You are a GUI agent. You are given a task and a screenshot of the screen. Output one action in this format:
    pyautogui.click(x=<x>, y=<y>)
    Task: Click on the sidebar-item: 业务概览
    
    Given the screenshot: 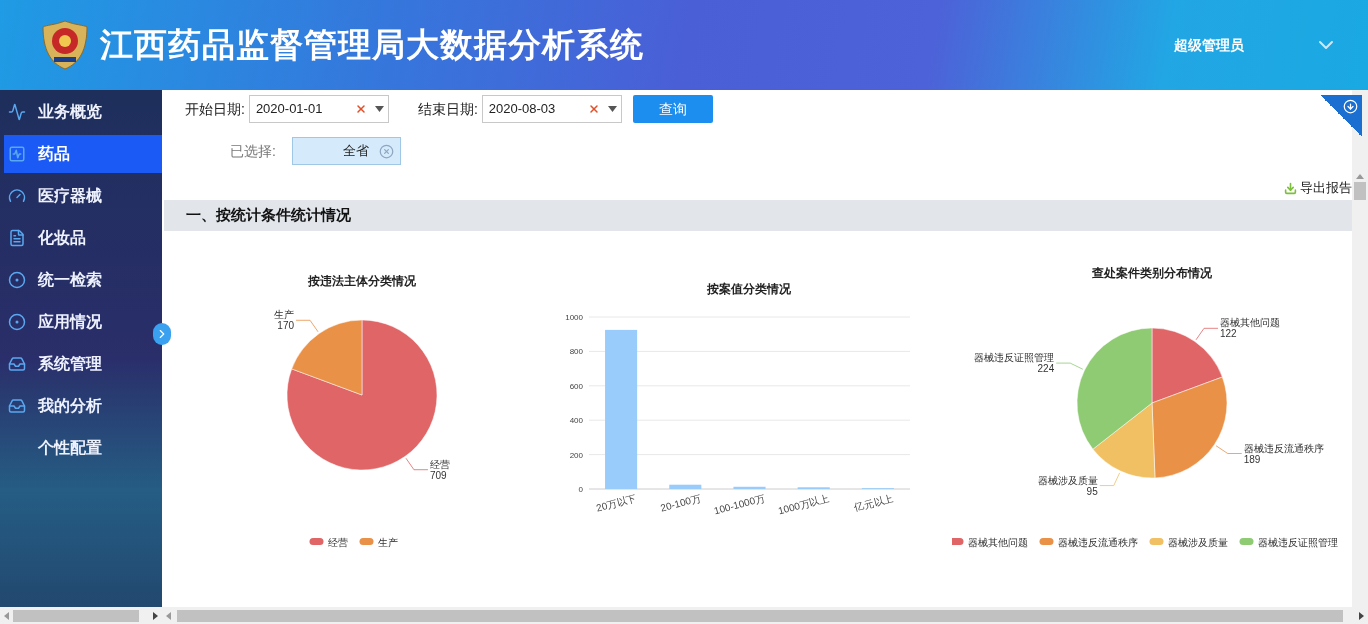 What is the action you would take?
    pyautogui.click(x=83, y=112)
    